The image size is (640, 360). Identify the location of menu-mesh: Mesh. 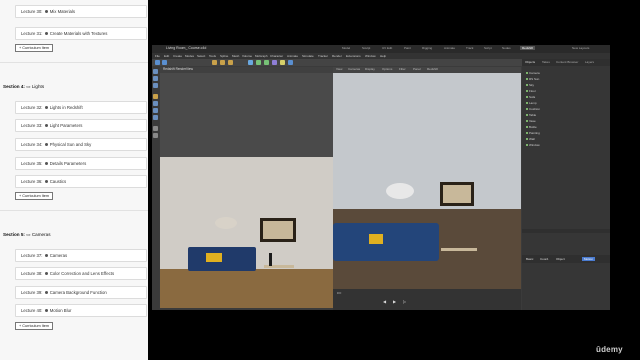
(235, 56).